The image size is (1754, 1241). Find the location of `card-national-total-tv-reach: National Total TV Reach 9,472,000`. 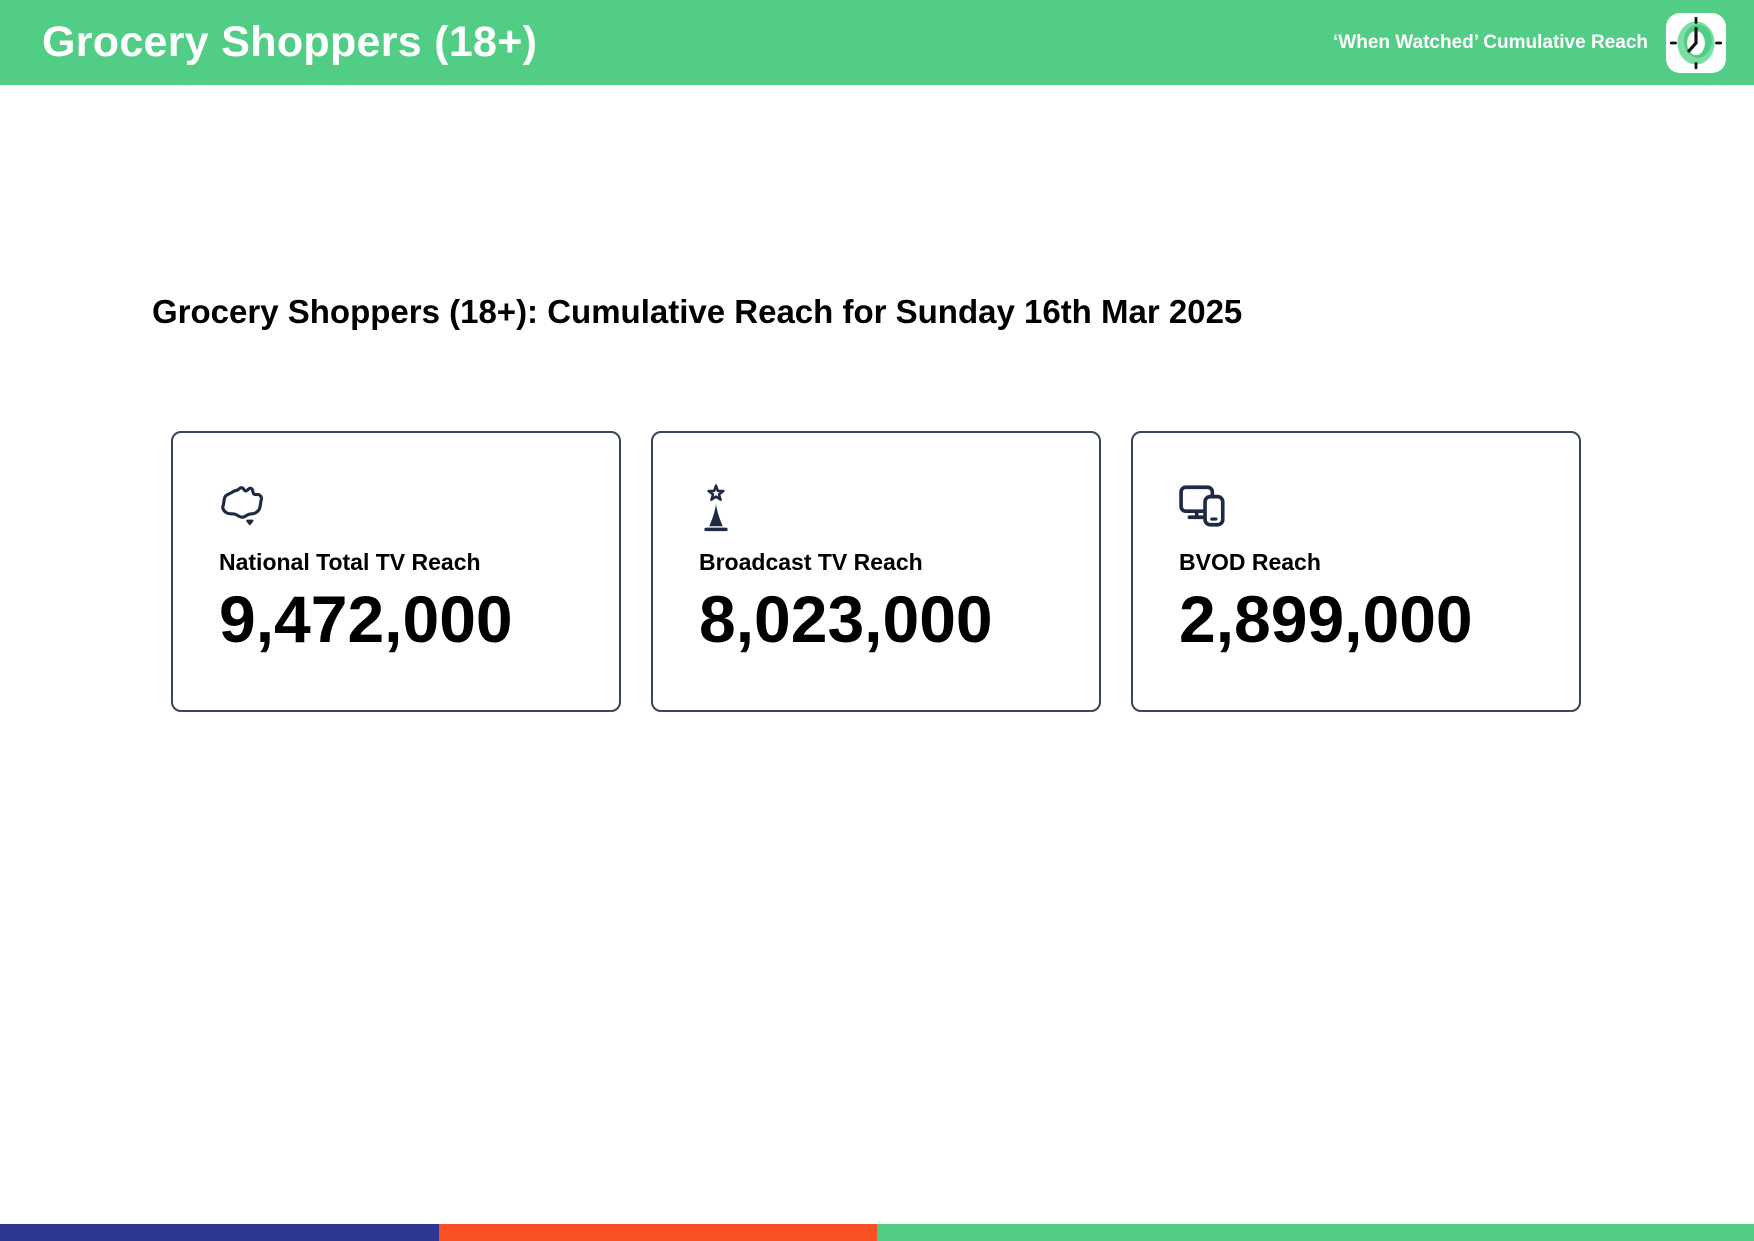

card-national-total-tv-reach: National Total TV Reach 9,472,000 is located at coordinates (396, 571).